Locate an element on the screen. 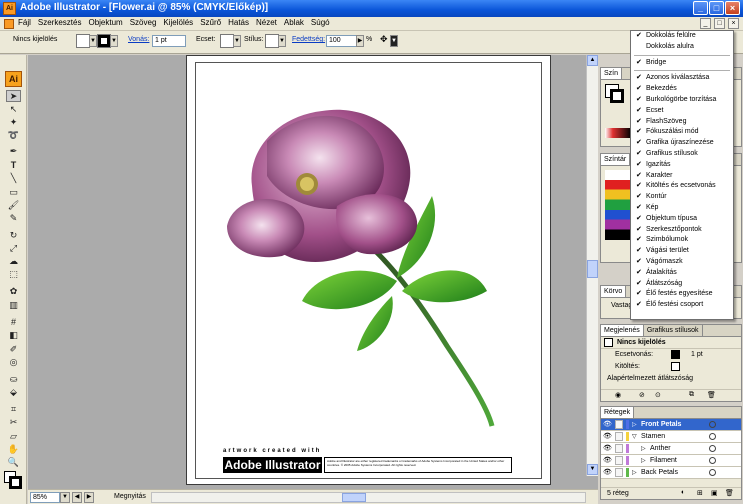 This screenshot has width=743, height=504. appearance-toggle-icon: ◉ is located at coordinates (618, 395).